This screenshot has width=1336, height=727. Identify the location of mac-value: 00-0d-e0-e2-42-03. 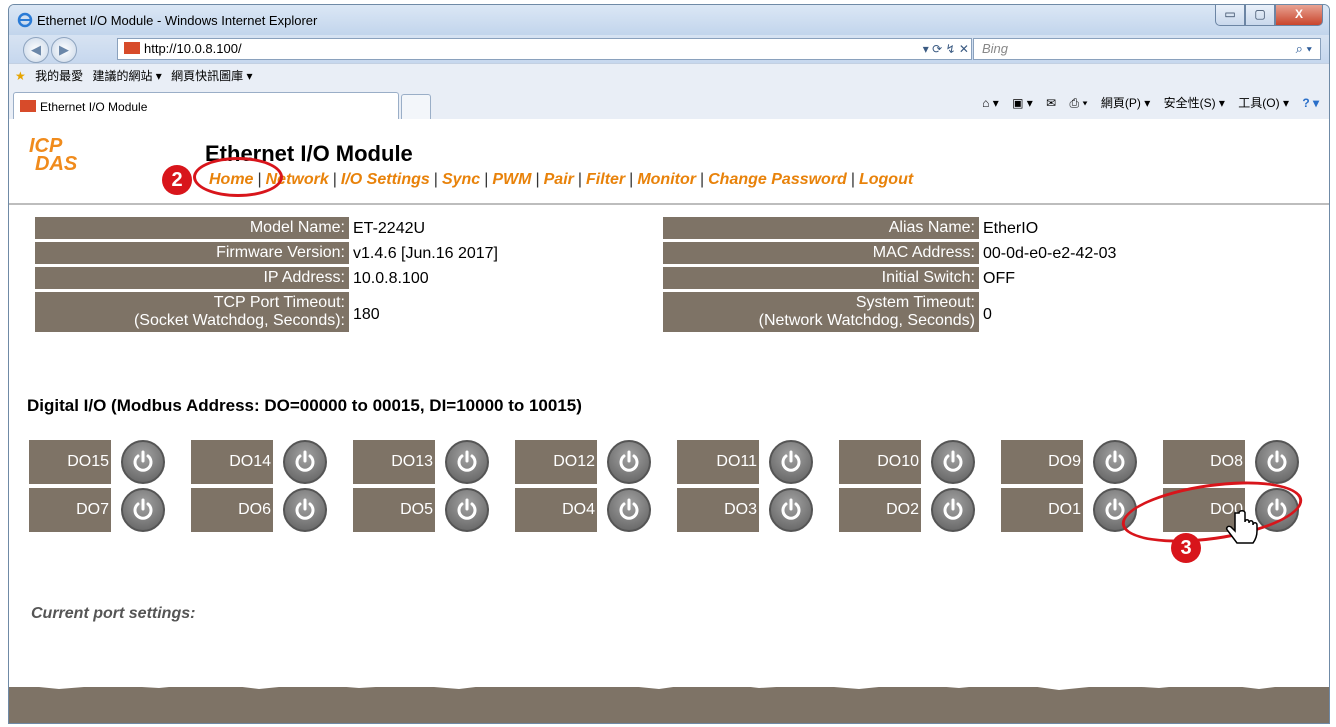
(1050, 253).